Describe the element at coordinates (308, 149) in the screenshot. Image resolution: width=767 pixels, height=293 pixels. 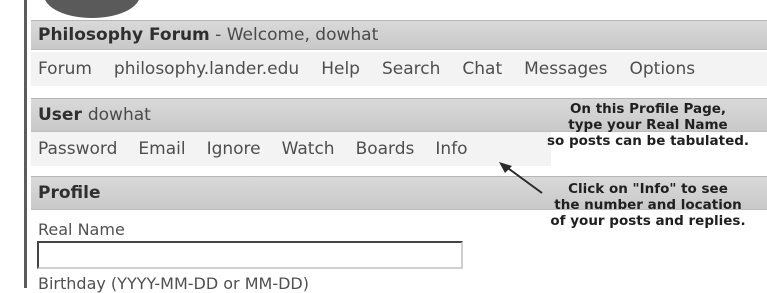
I see `tab-watch: Watch` at that location.